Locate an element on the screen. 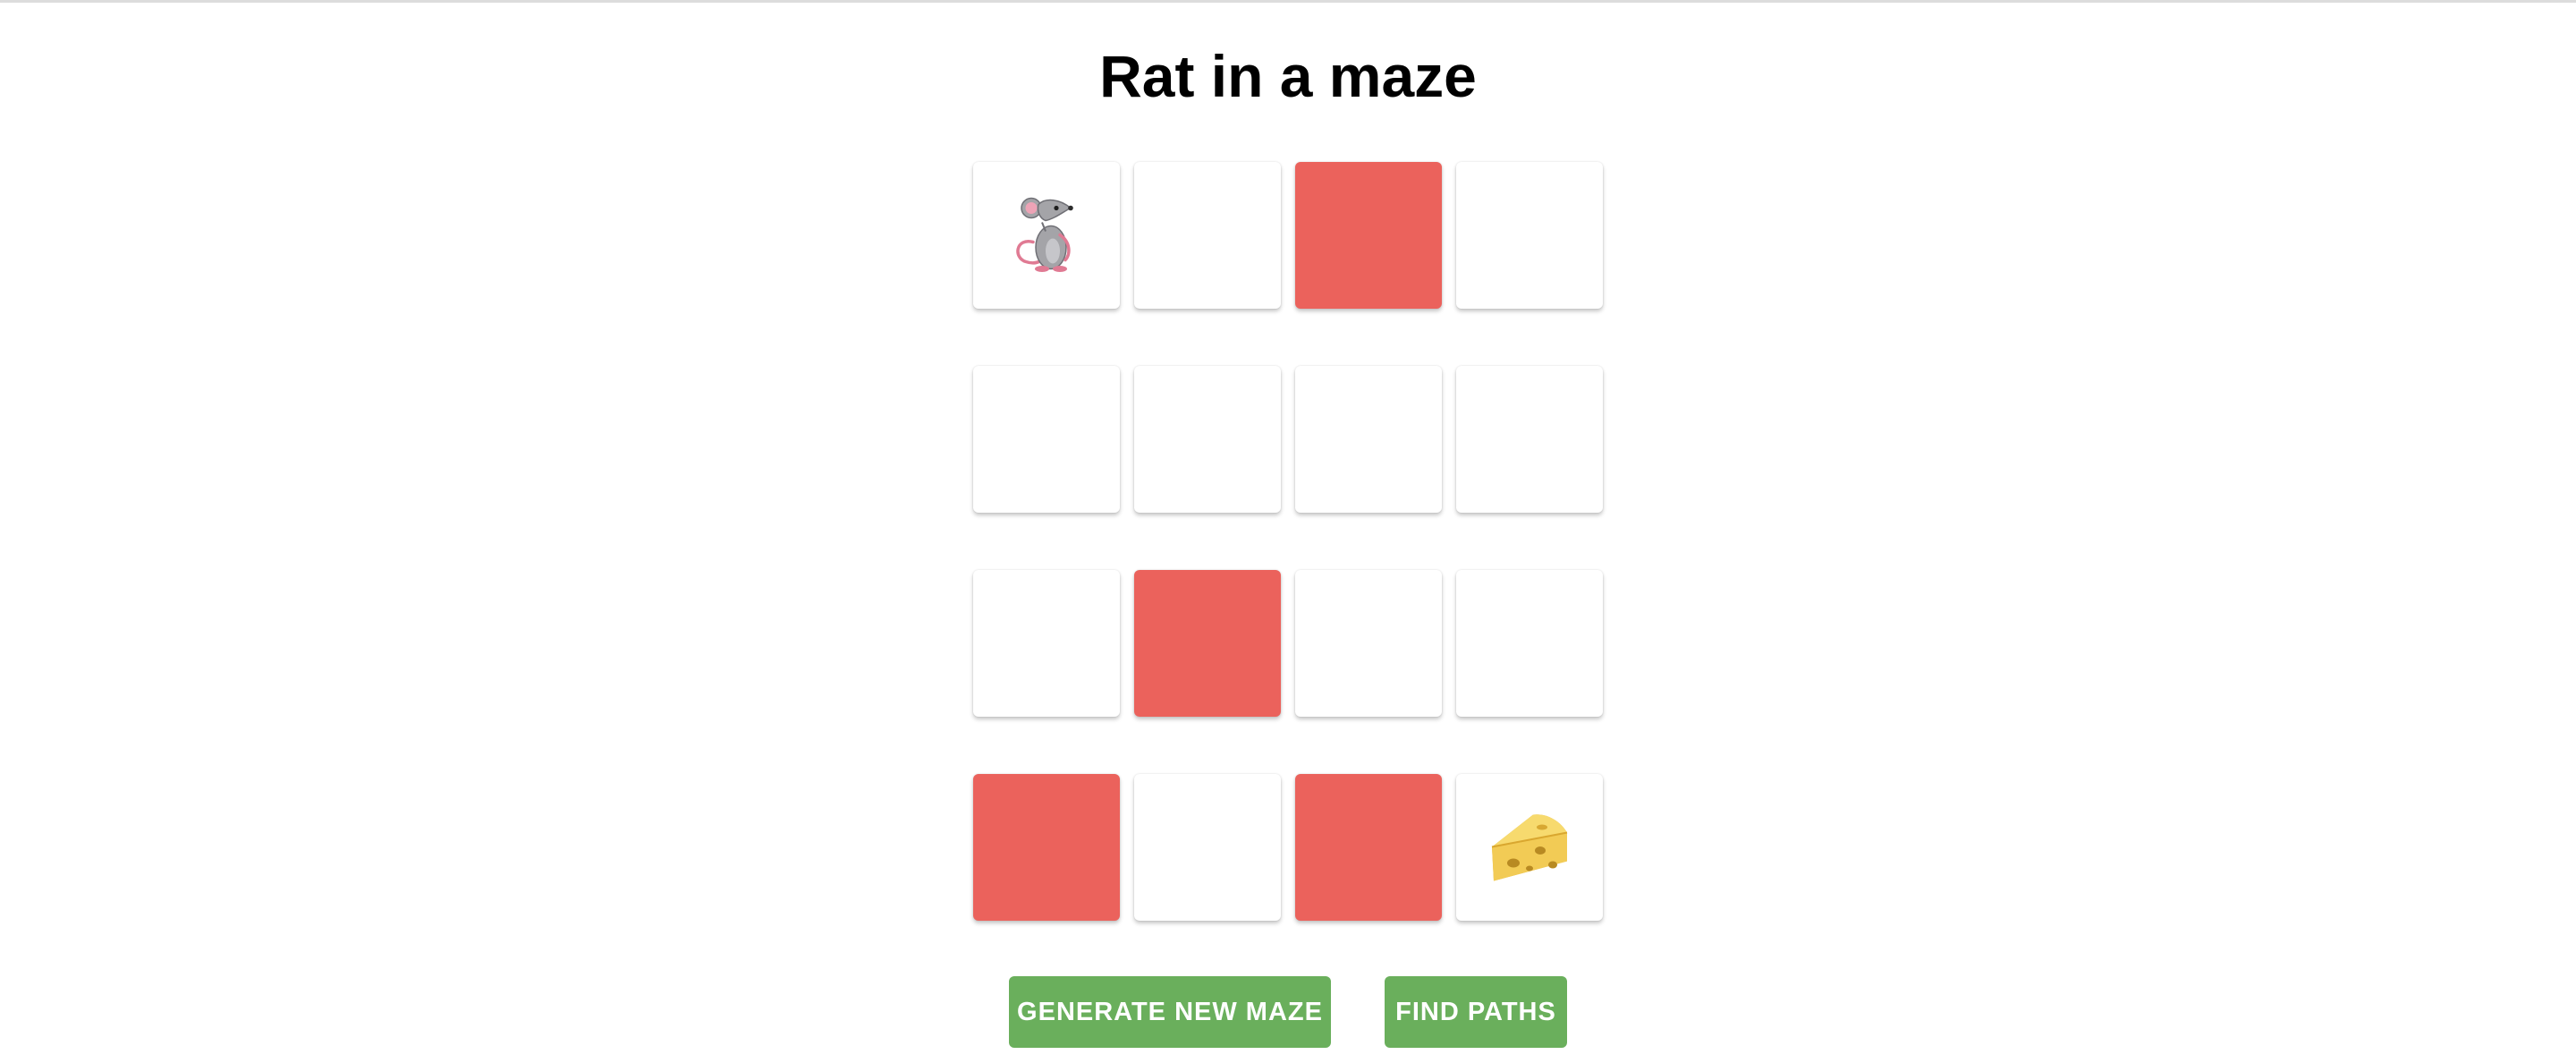 The image size is (2576, 1063). button-row: GENERATE NEW MAZE FIND PATHS is located at coordinates (1288, 1012).